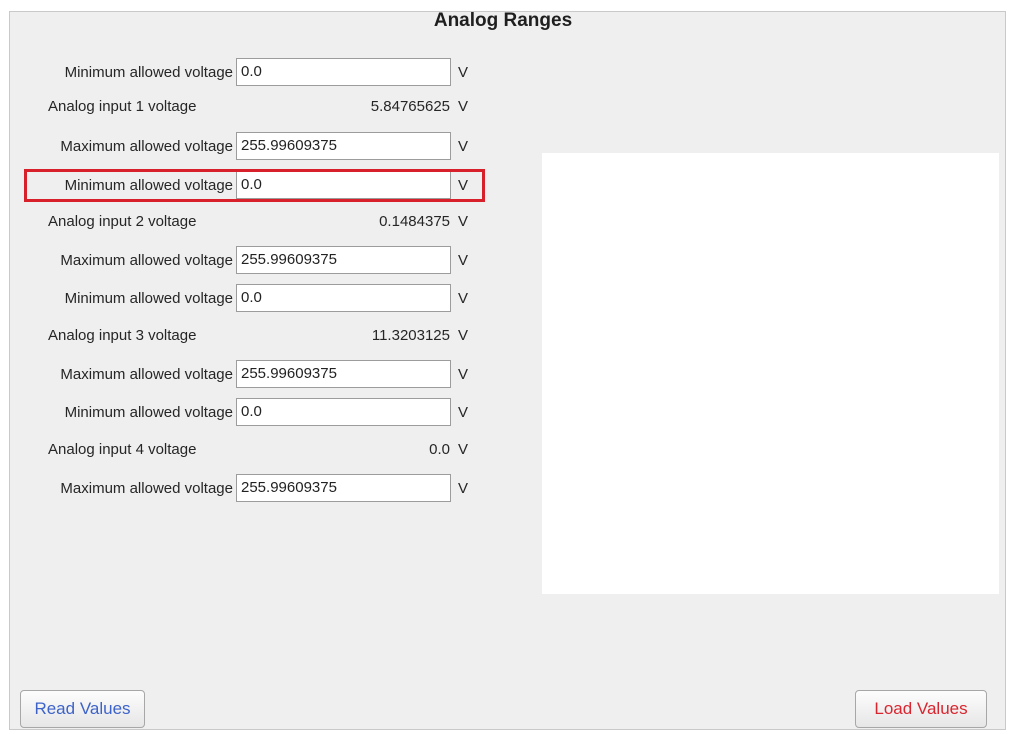 The width and height of the screenshot is (1026, 734). Describe the element at coordinates (343, 146) in the screenshot. I see `input-1-max-field: 255.99609375` at that location.